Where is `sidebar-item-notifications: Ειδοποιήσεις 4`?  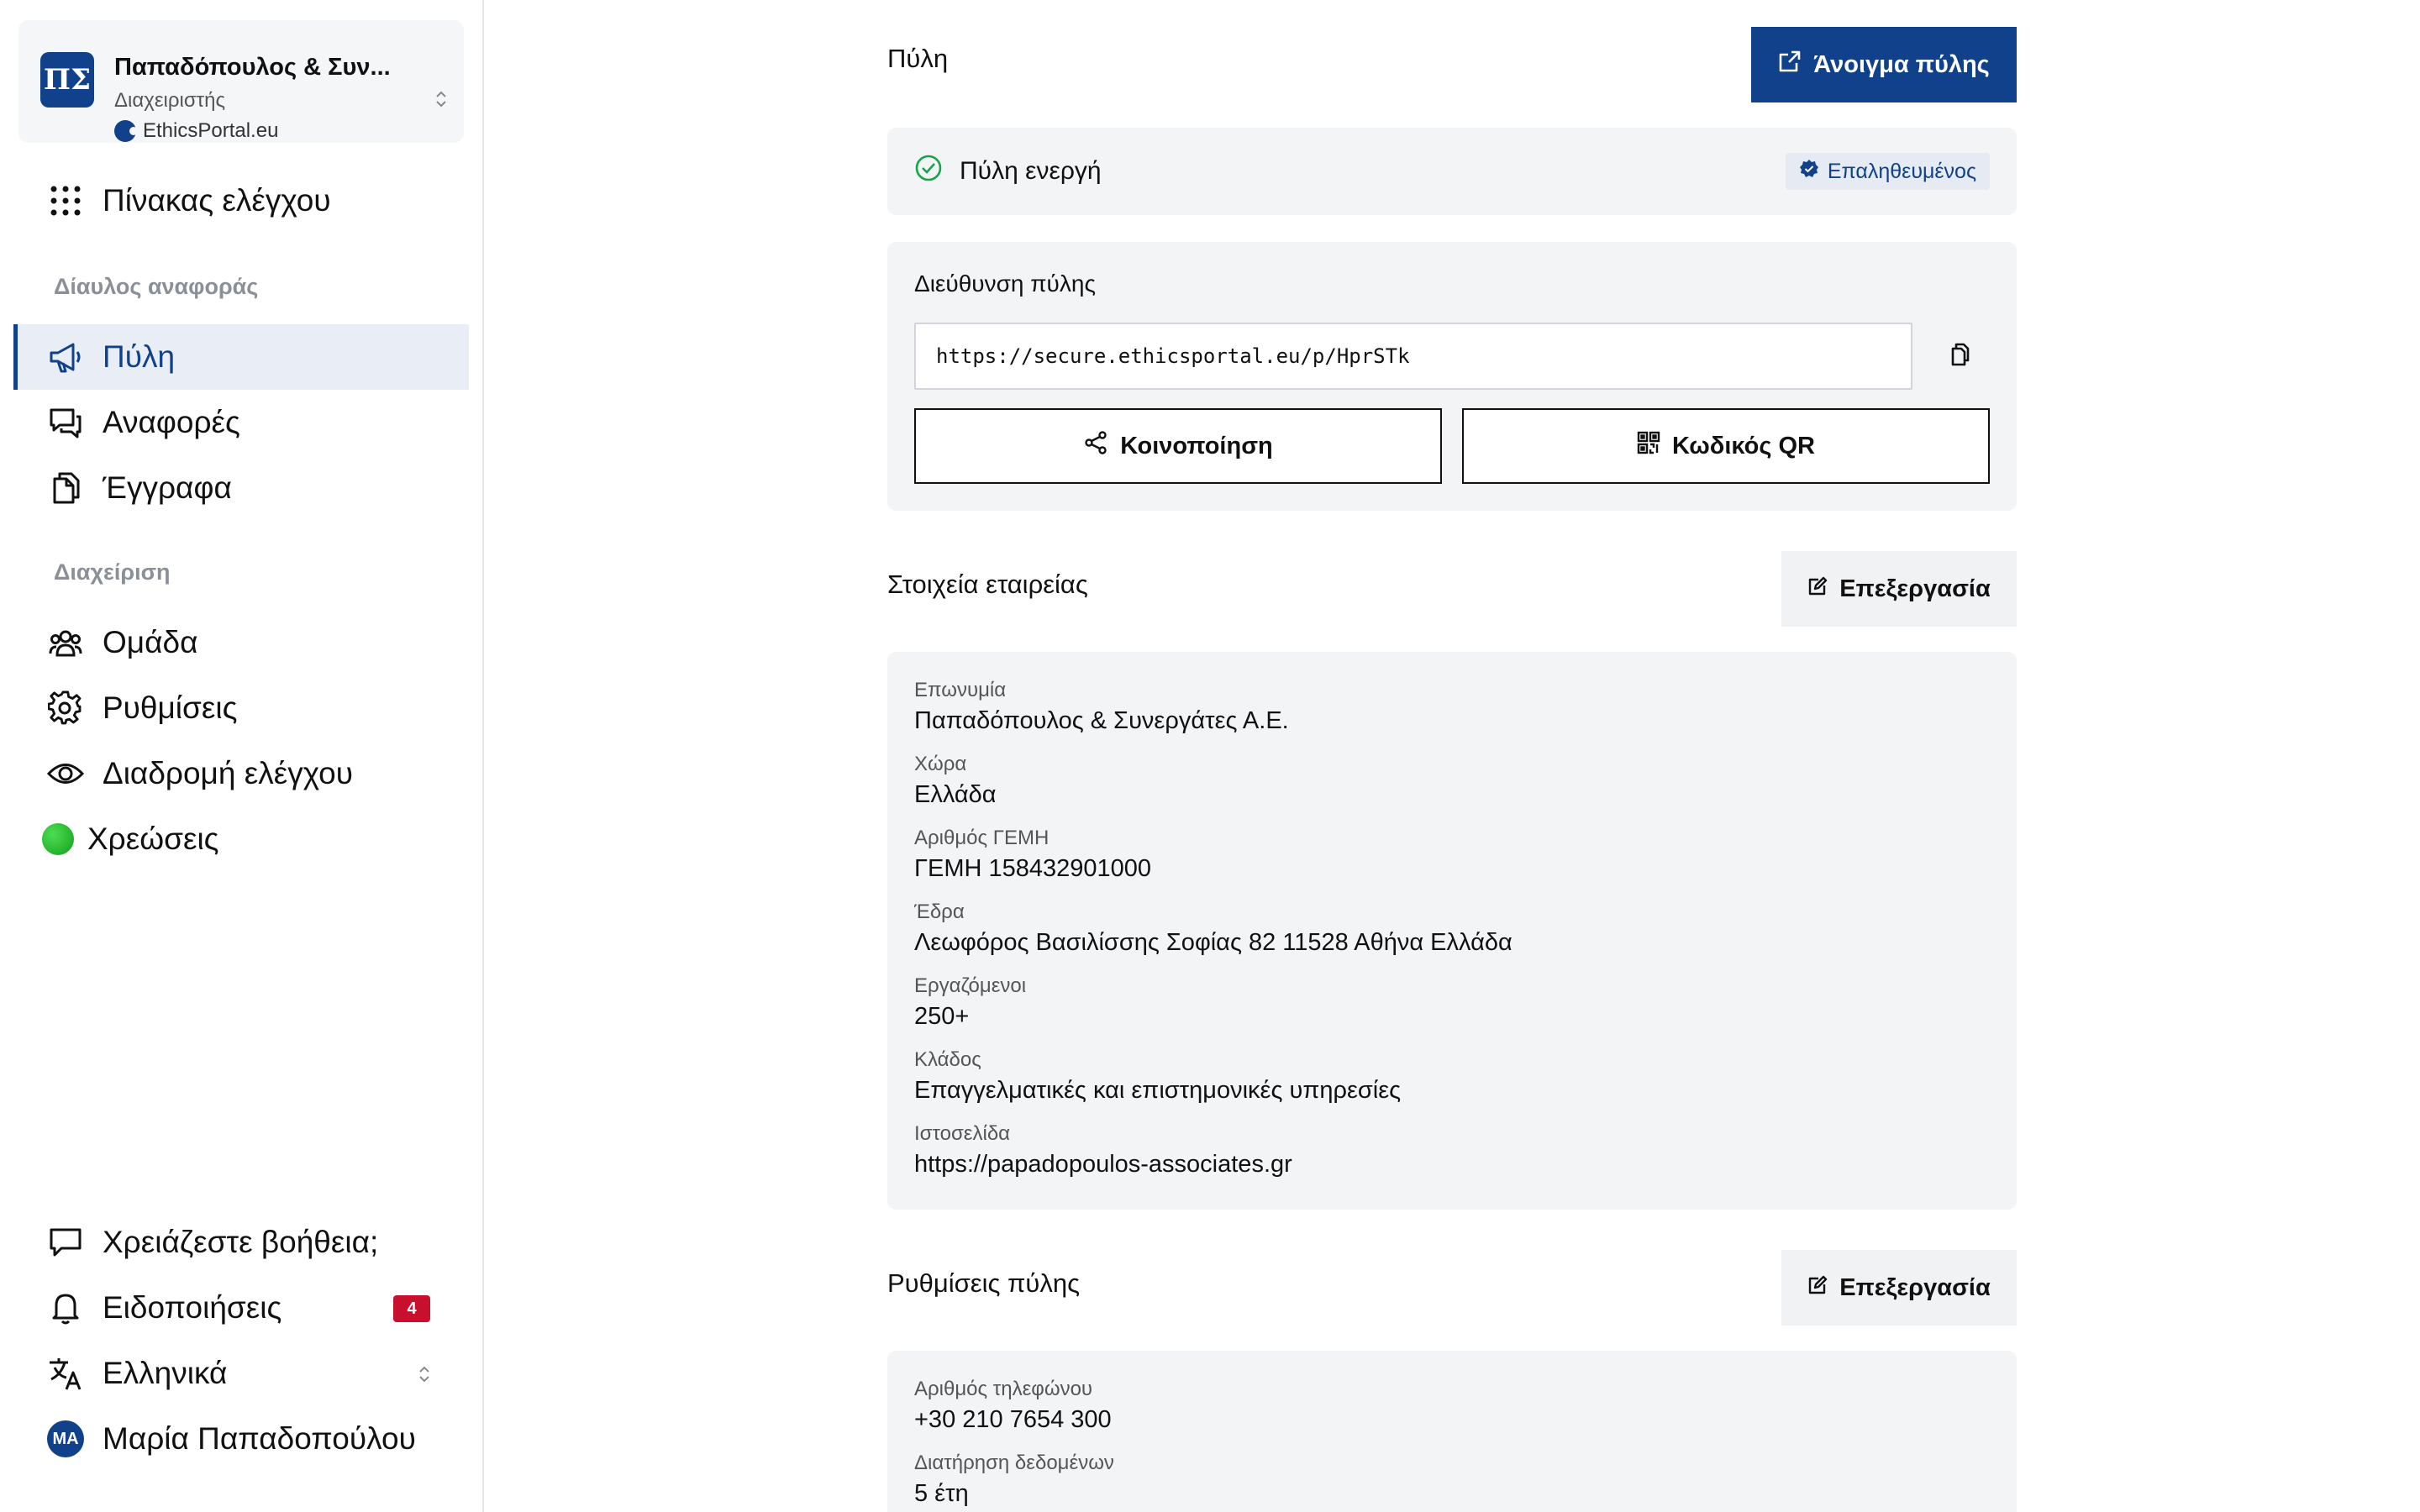
sidebar-item-notifications: Ειδοποιήσεις 4 is located at coordinates (241, 1308).